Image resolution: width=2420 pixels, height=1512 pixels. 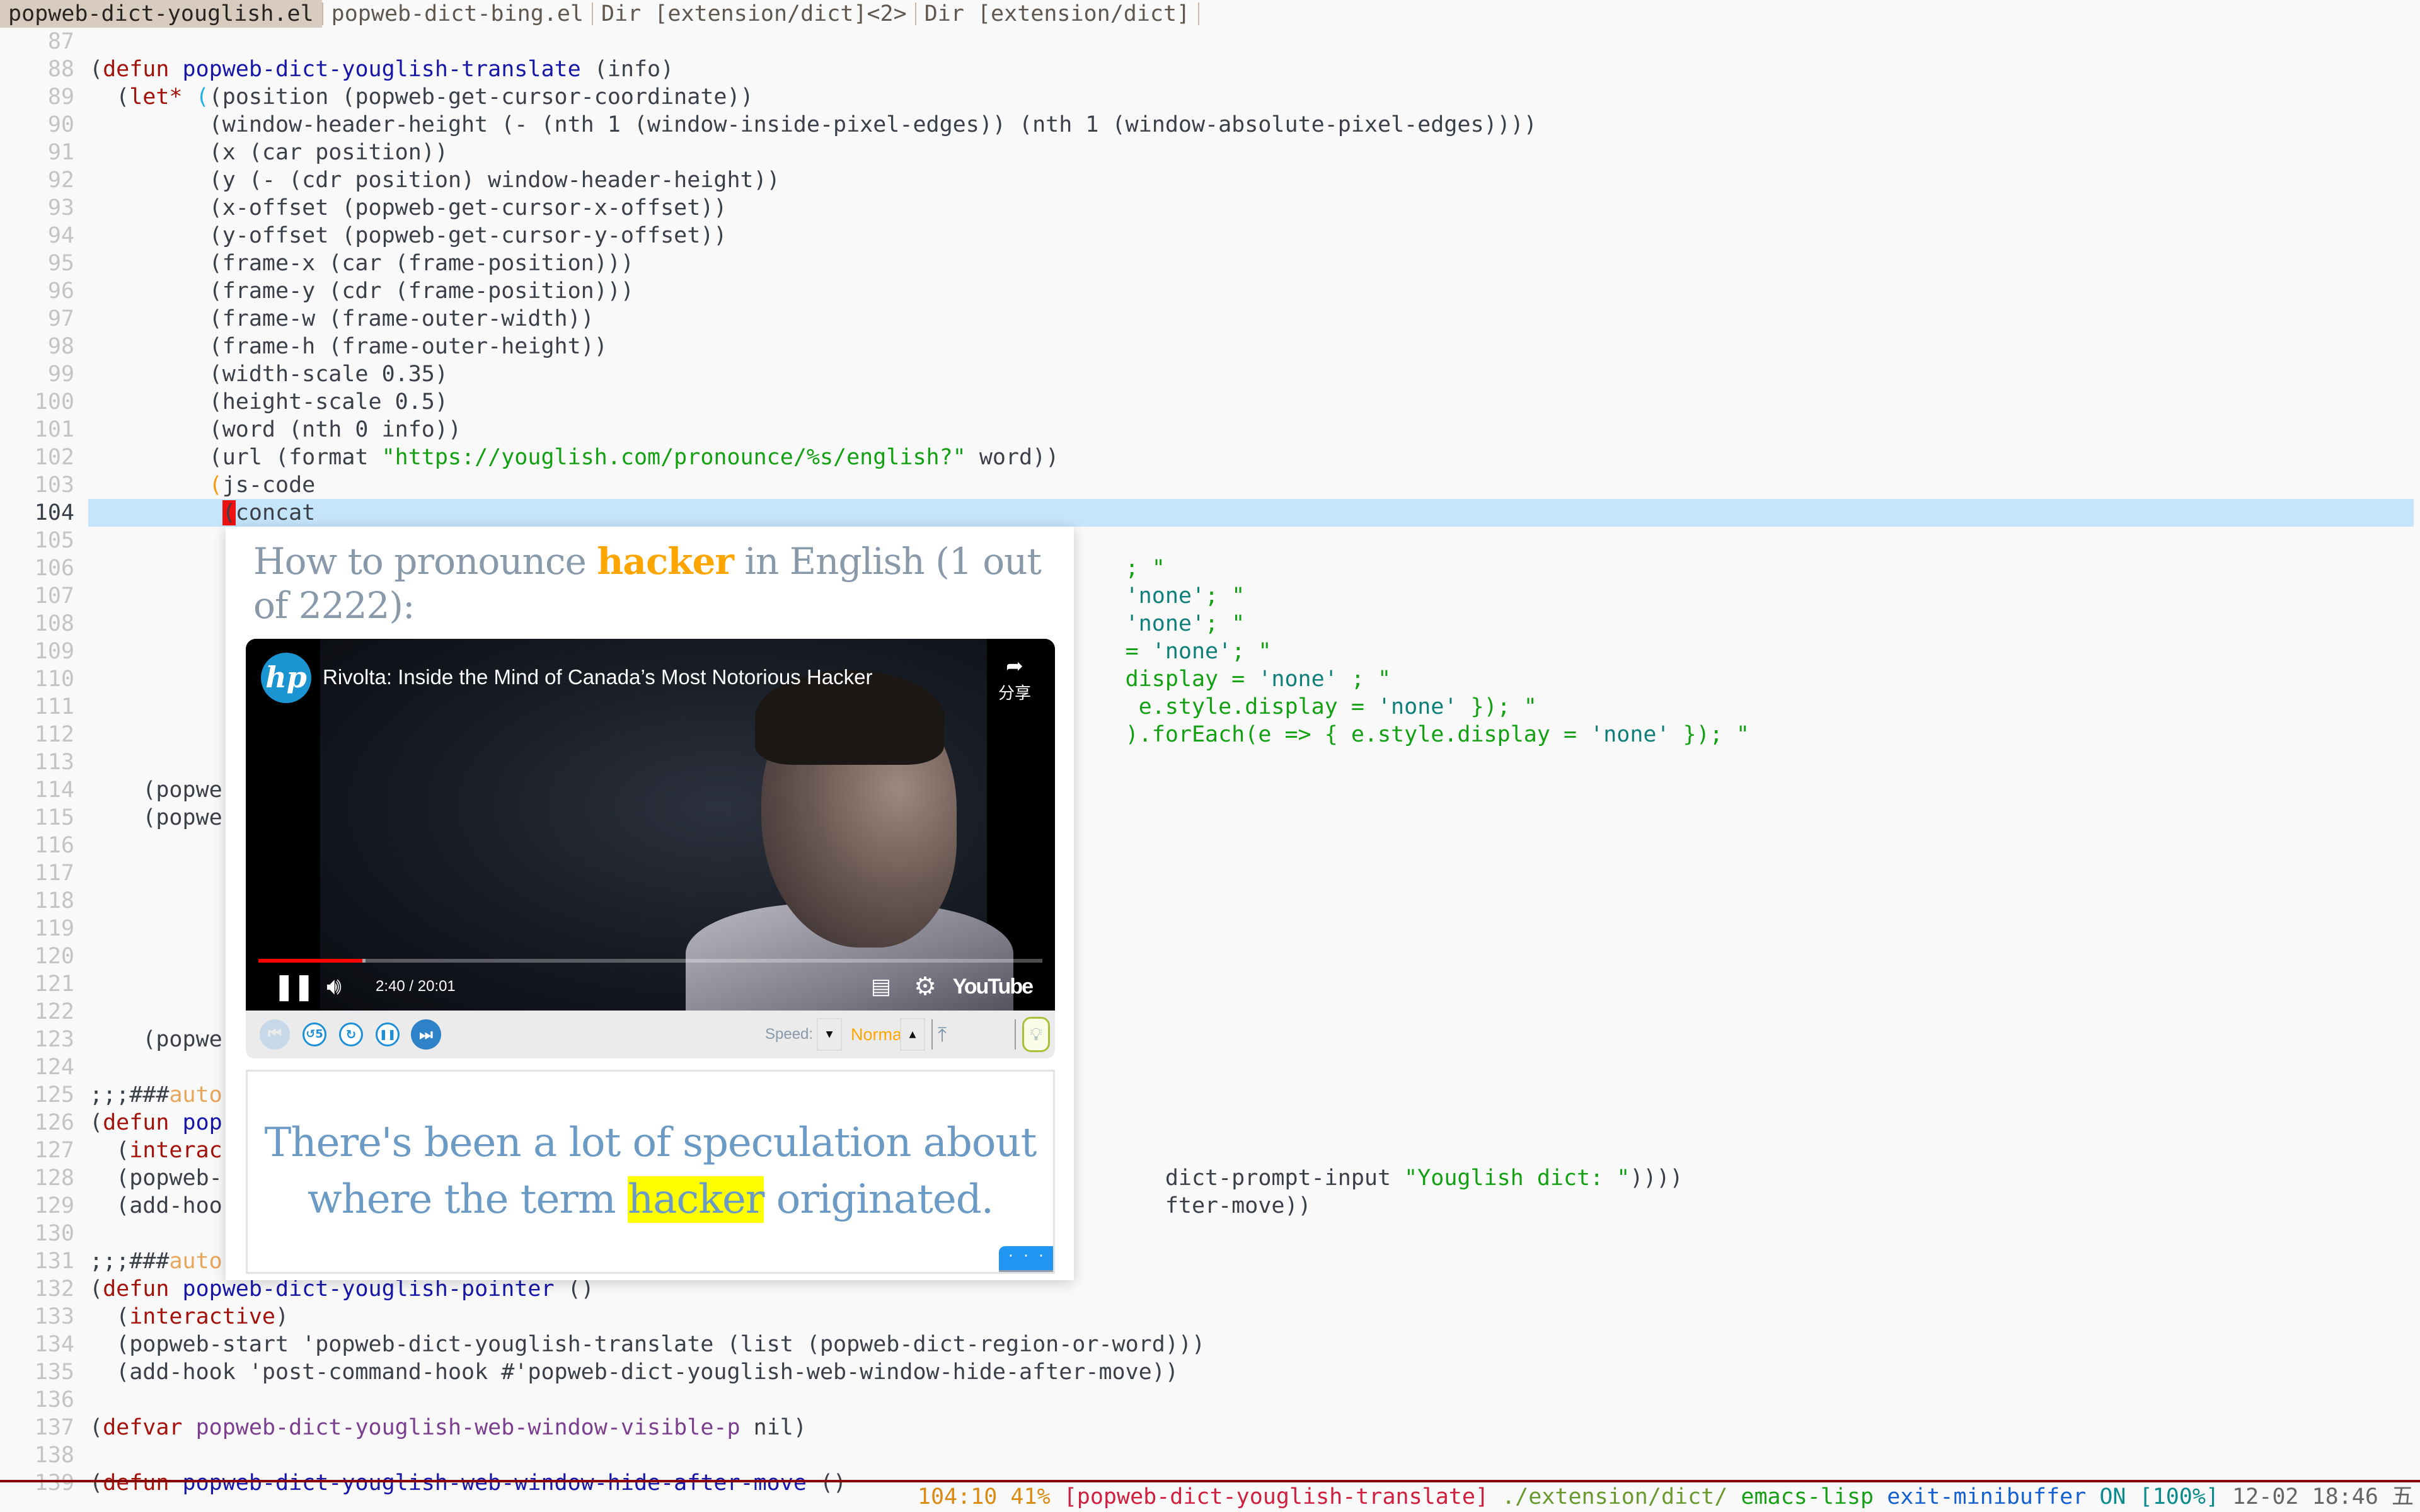 I want to click on caption-highlight-word: hacker, so click(x=695, y=1199).